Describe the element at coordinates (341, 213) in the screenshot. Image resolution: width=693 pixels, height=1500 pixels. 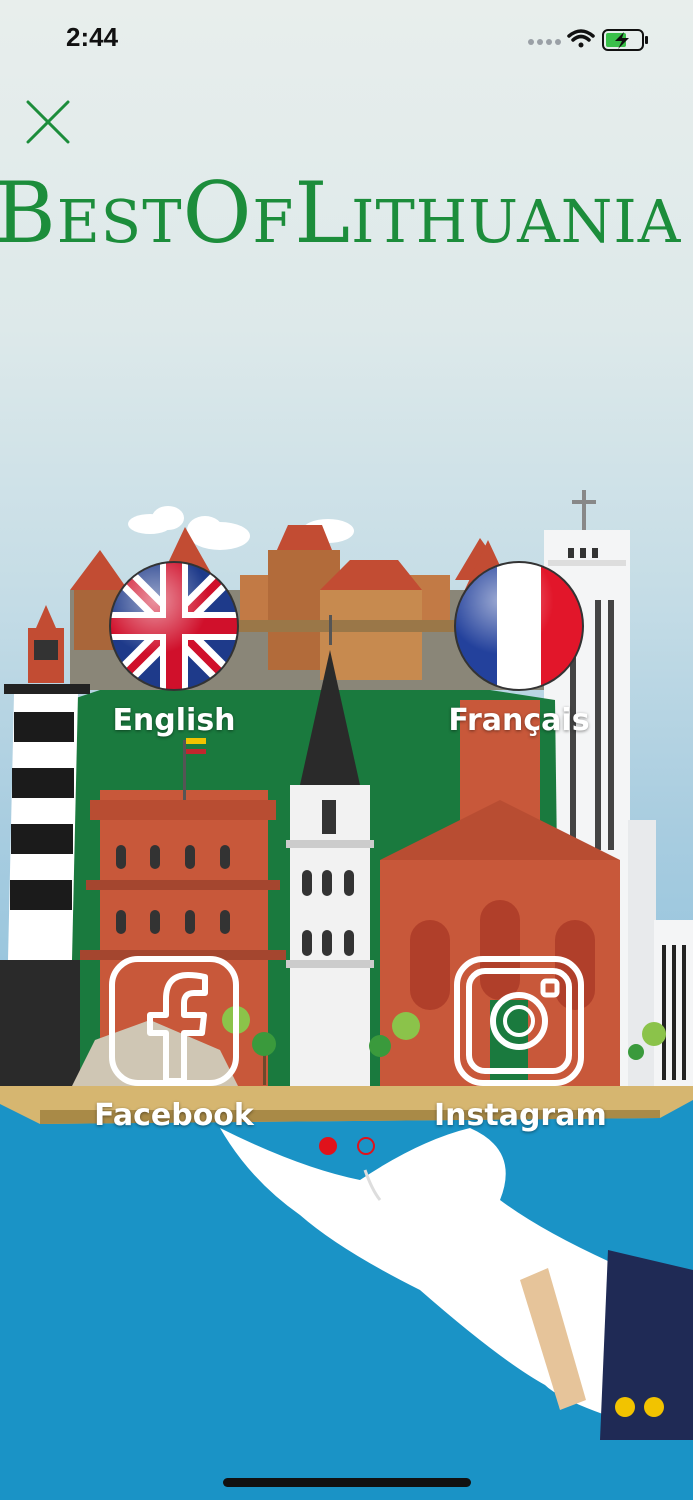
I see `brand-logo: BestOfLithuania` at that location.